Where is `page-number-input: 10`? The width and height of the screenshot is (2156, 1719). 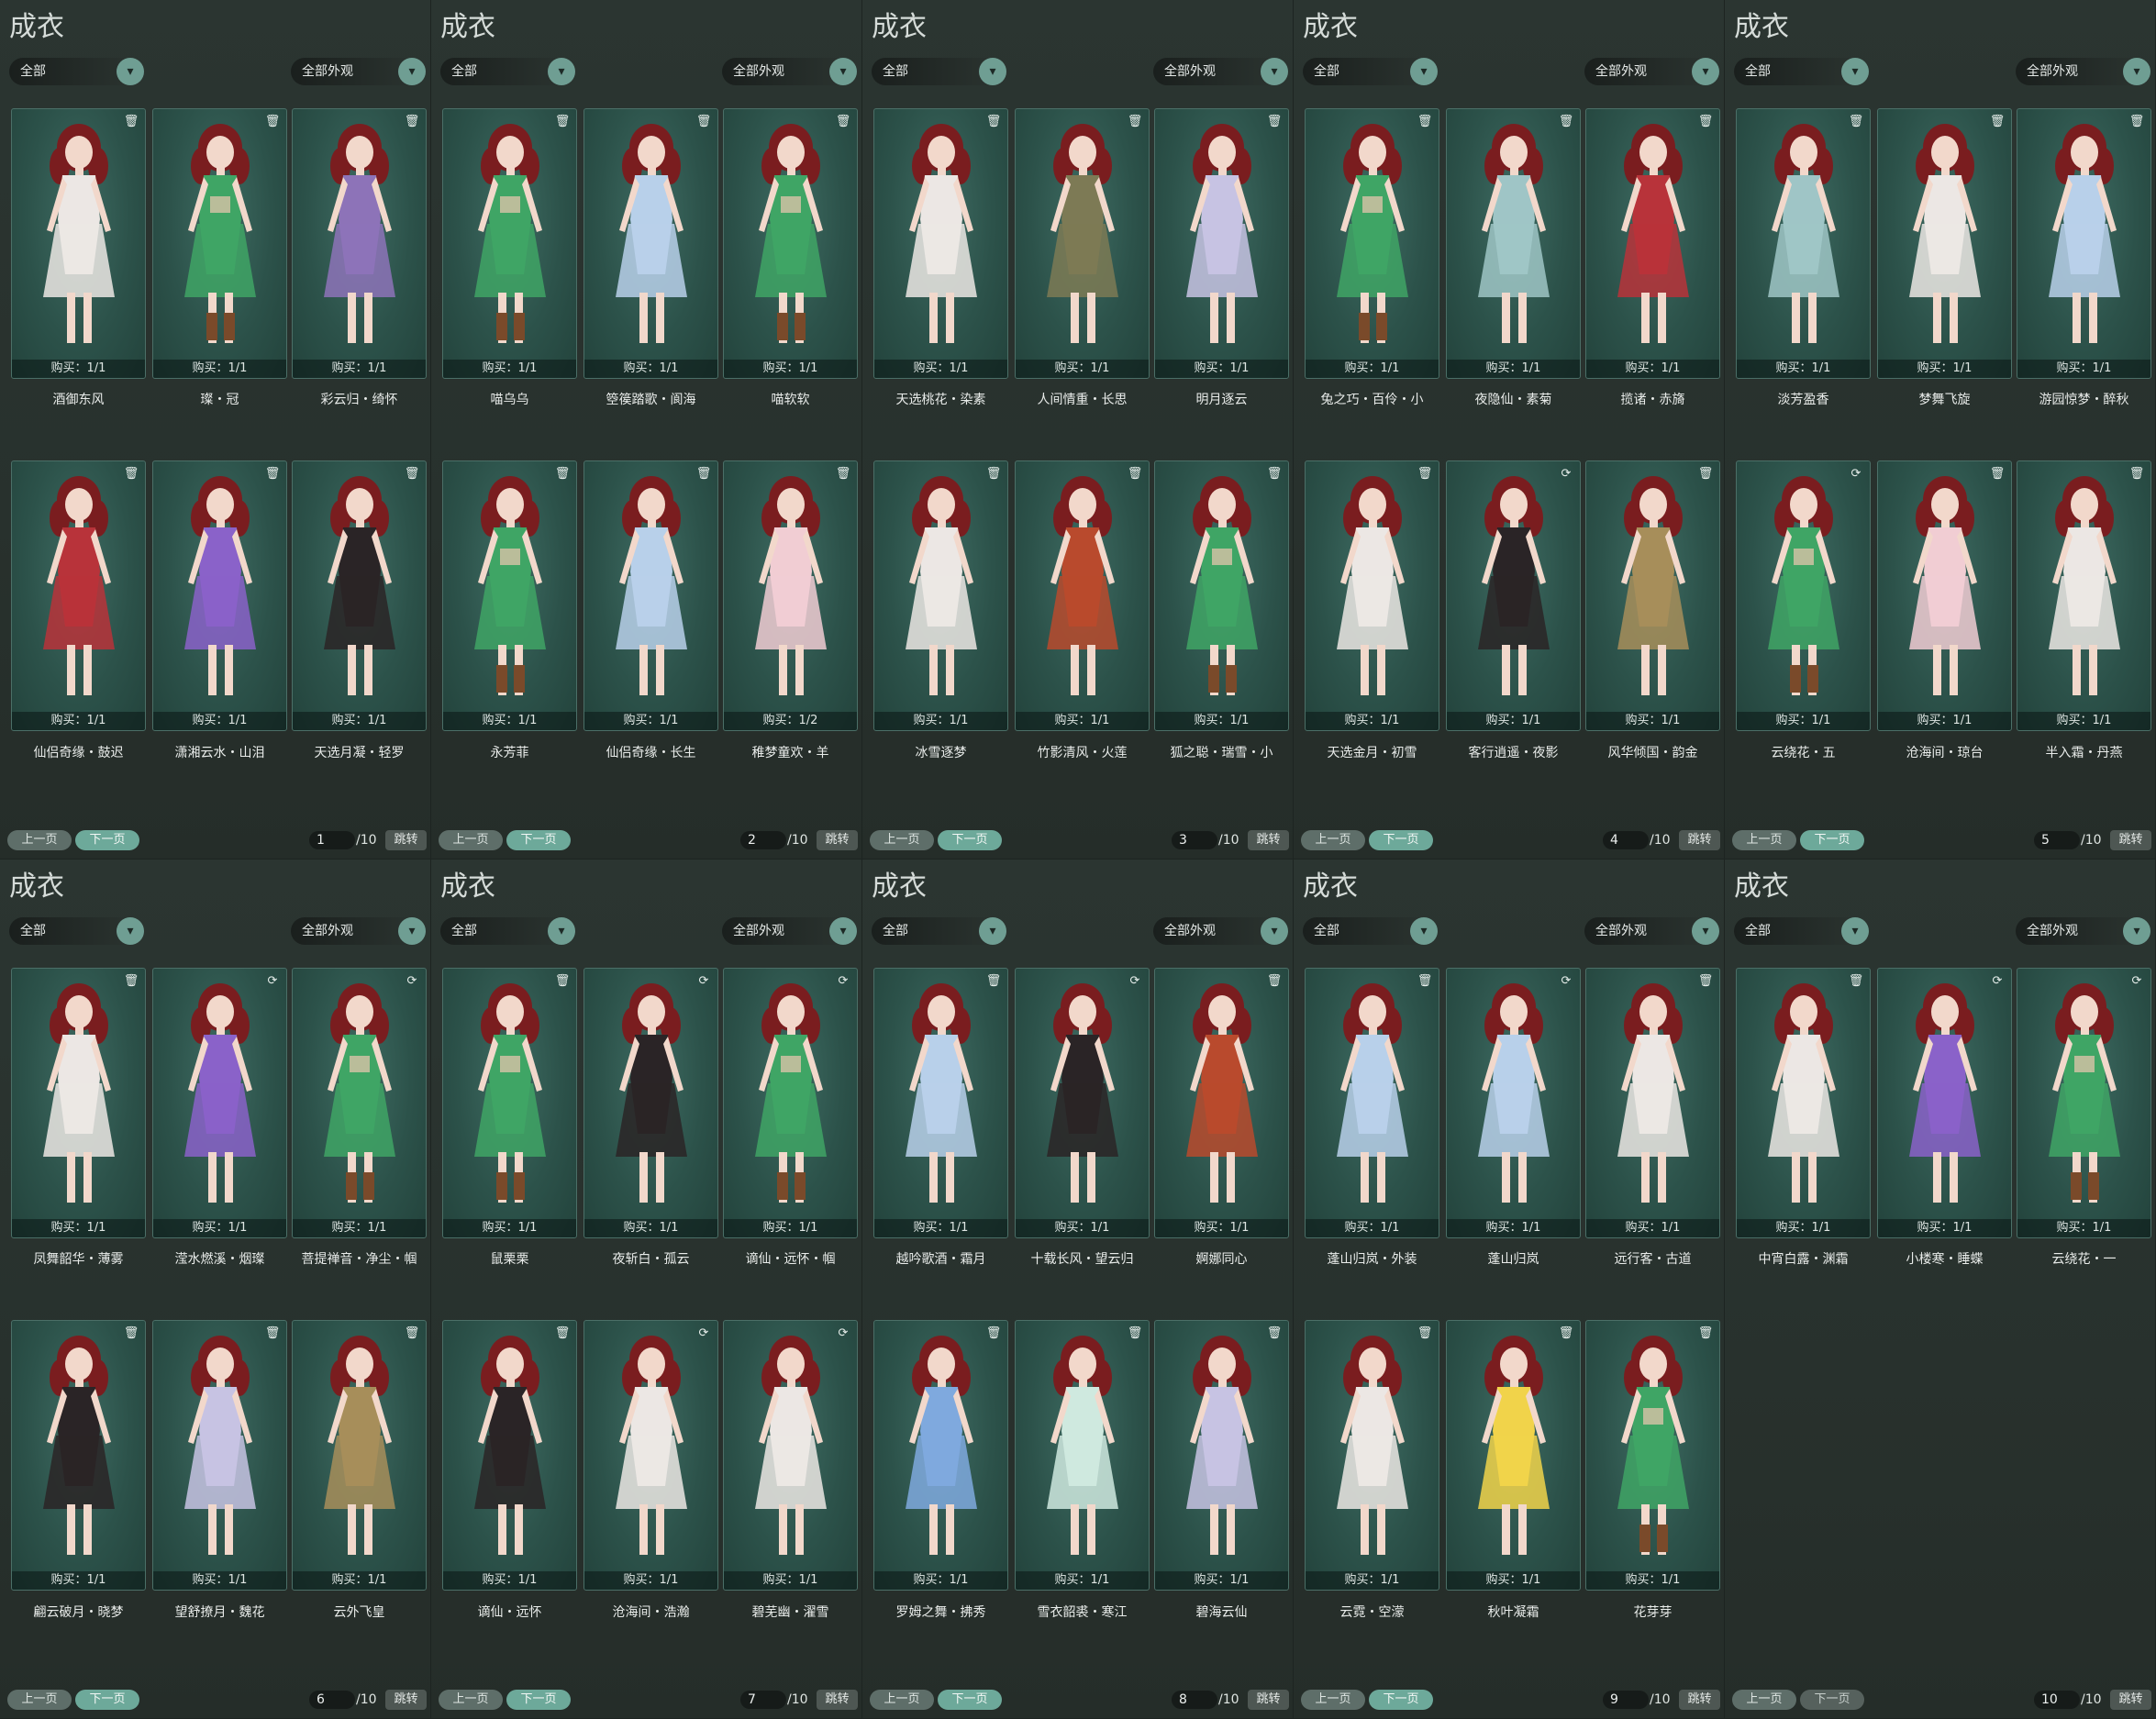 page-number-input: 10 is located at coordinates (2057, 1700).